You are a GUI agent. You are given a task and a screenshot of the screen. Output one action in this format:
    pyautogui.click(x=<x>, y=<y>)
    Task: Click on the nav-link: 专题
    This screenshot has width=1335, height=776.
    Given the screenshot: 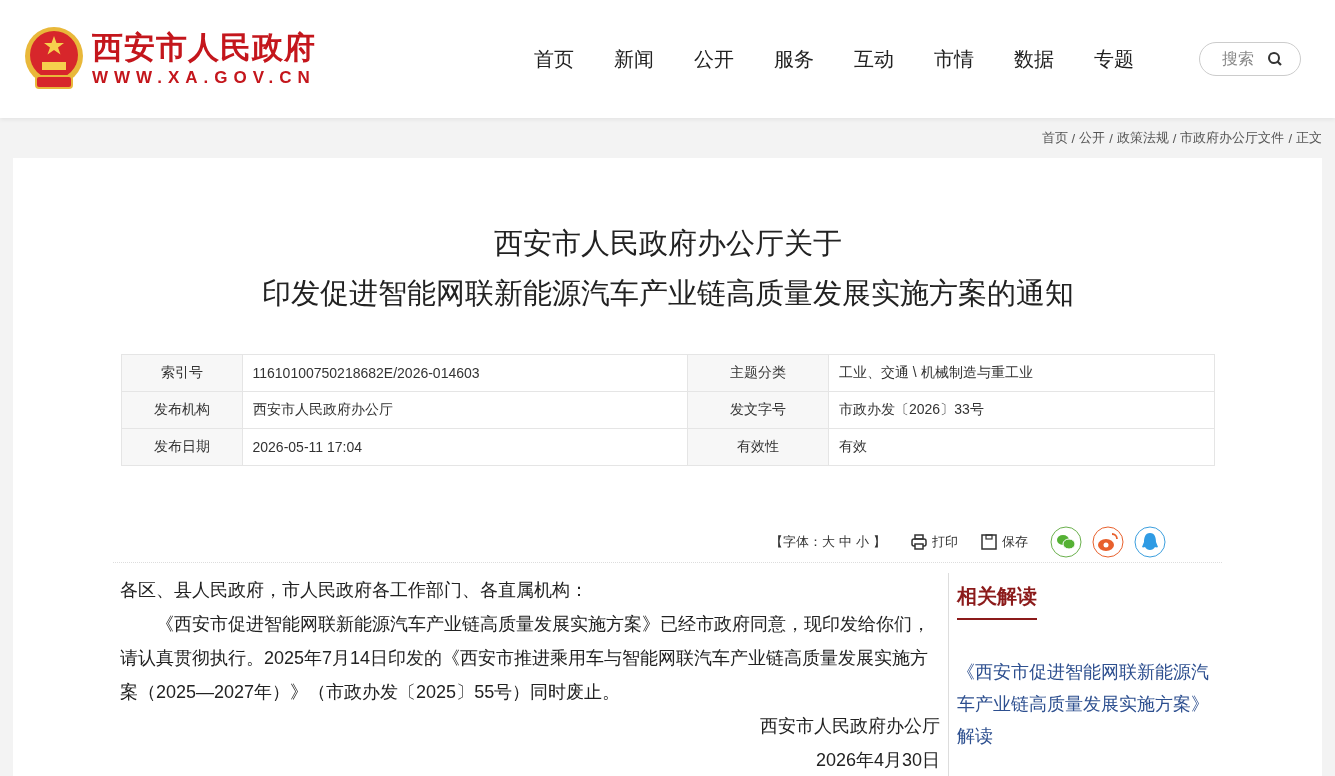 What is the action you would take?
    pyautogui.click(x=1114, y=59)
    